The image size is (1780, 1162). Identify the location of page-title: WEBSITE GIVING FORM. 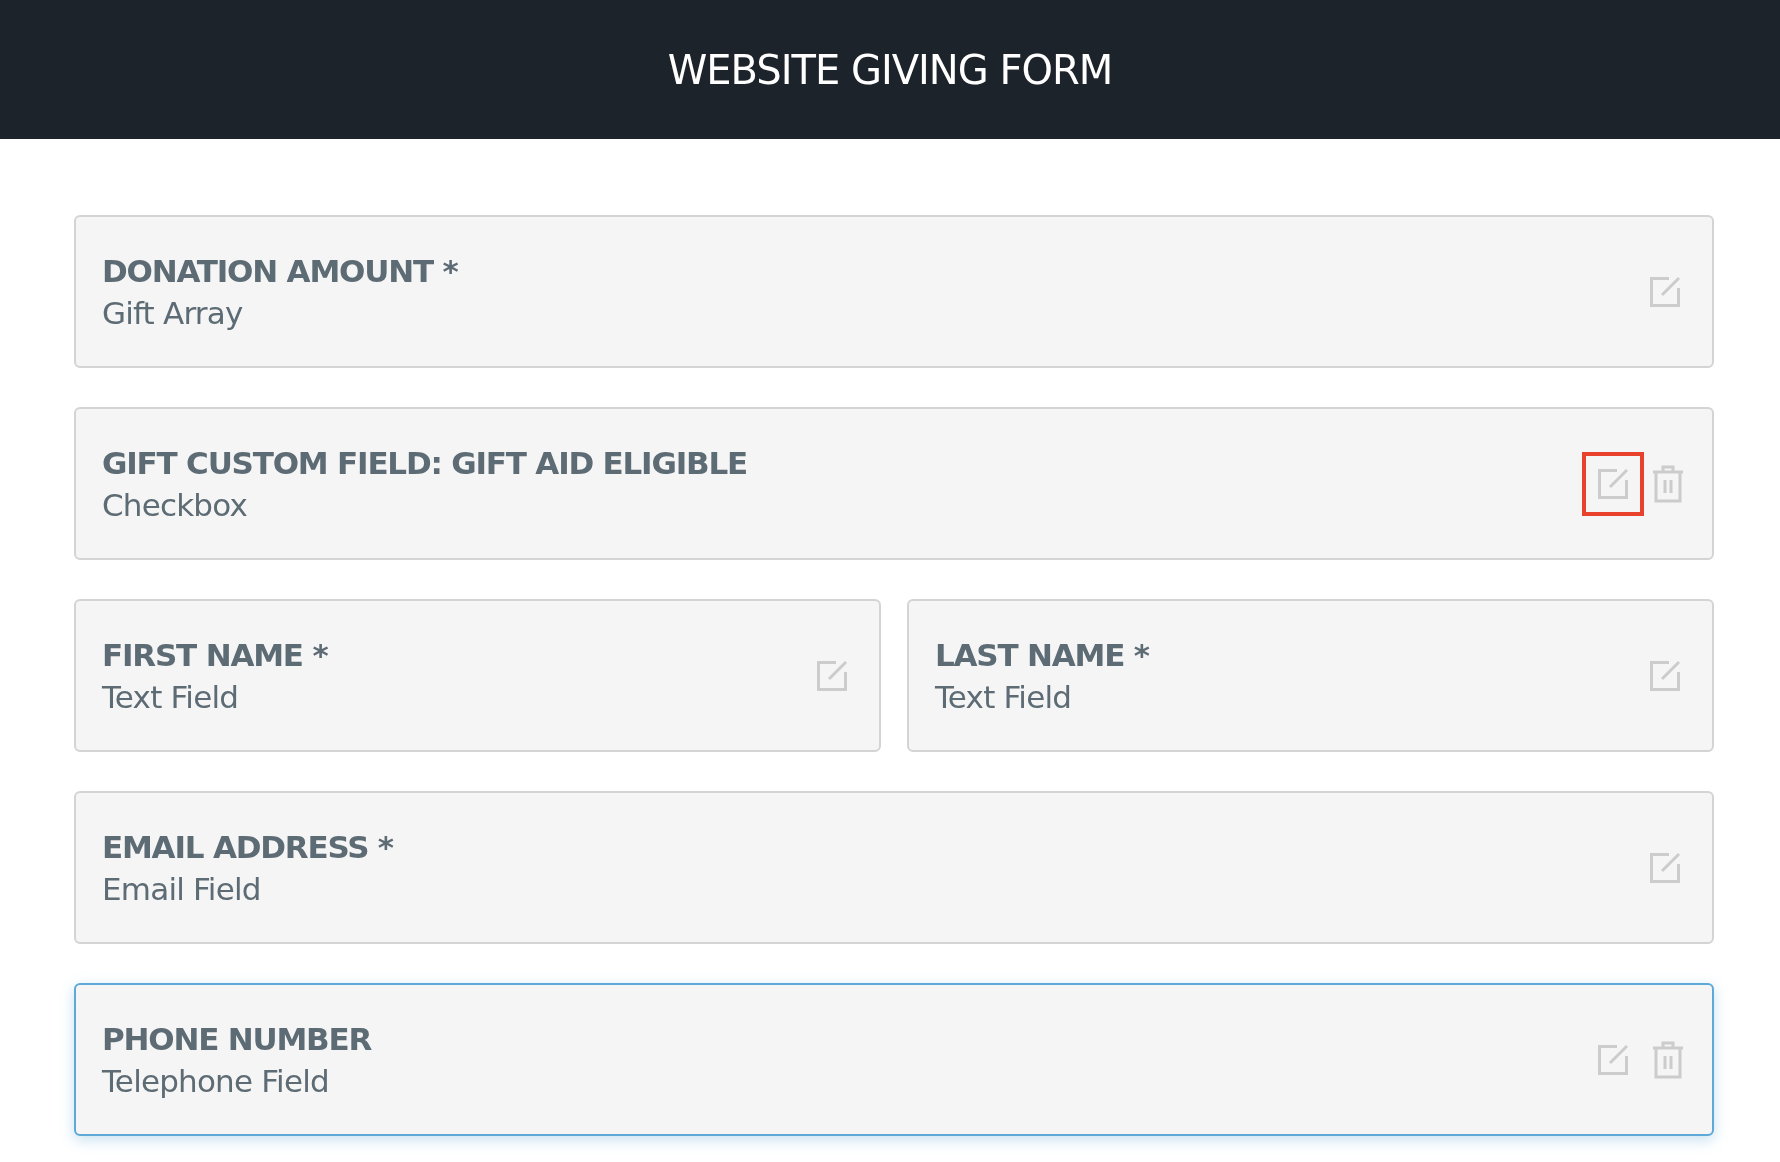
(890, 69).